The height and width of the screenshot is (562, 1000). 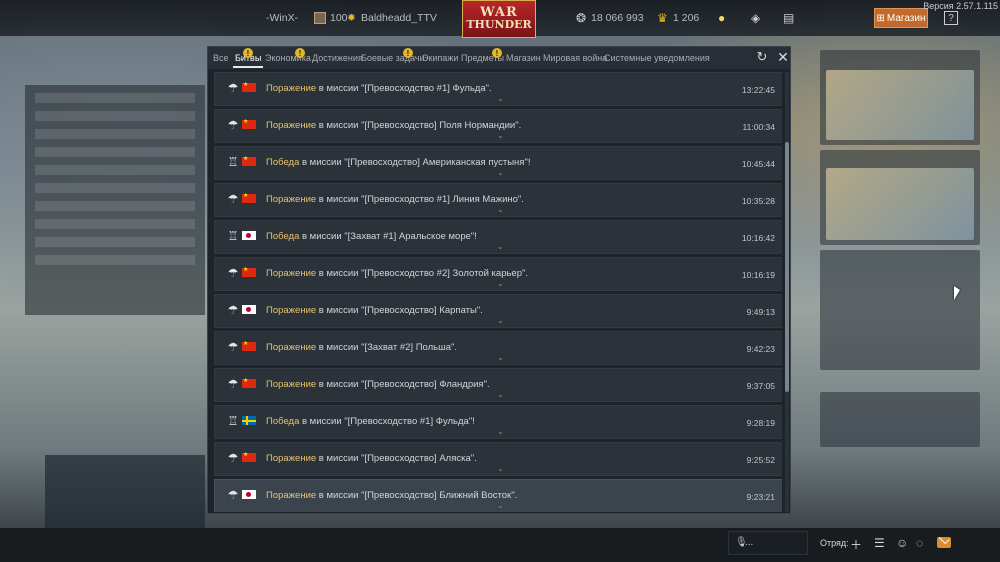 What do you see at coordinates (409, 421) in the screenshot?
I see `battle-mission: "[Превосходство #1] Фульда"!` at bounding box center [409, 421].